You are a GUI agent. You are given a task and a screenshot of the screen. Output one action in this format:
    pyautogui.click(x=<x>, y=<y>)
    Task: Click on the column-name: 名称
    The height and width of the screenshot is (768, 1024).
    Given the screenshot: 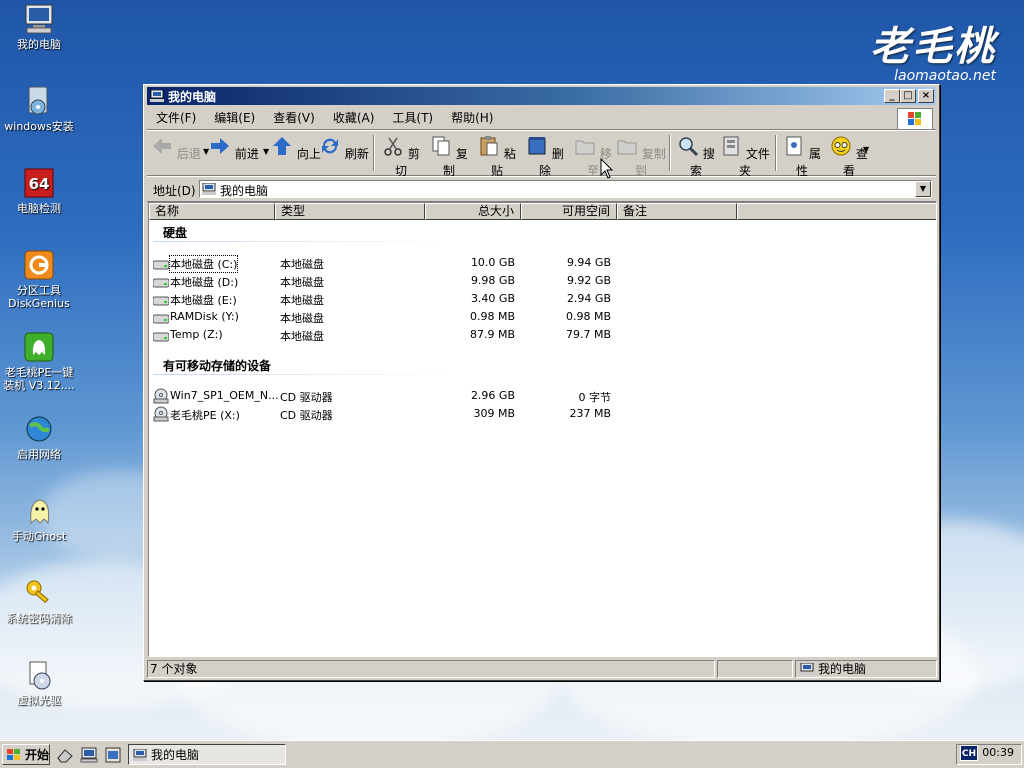 What is the action you would take?
    pyautogui.click(x=212, y=211)
    